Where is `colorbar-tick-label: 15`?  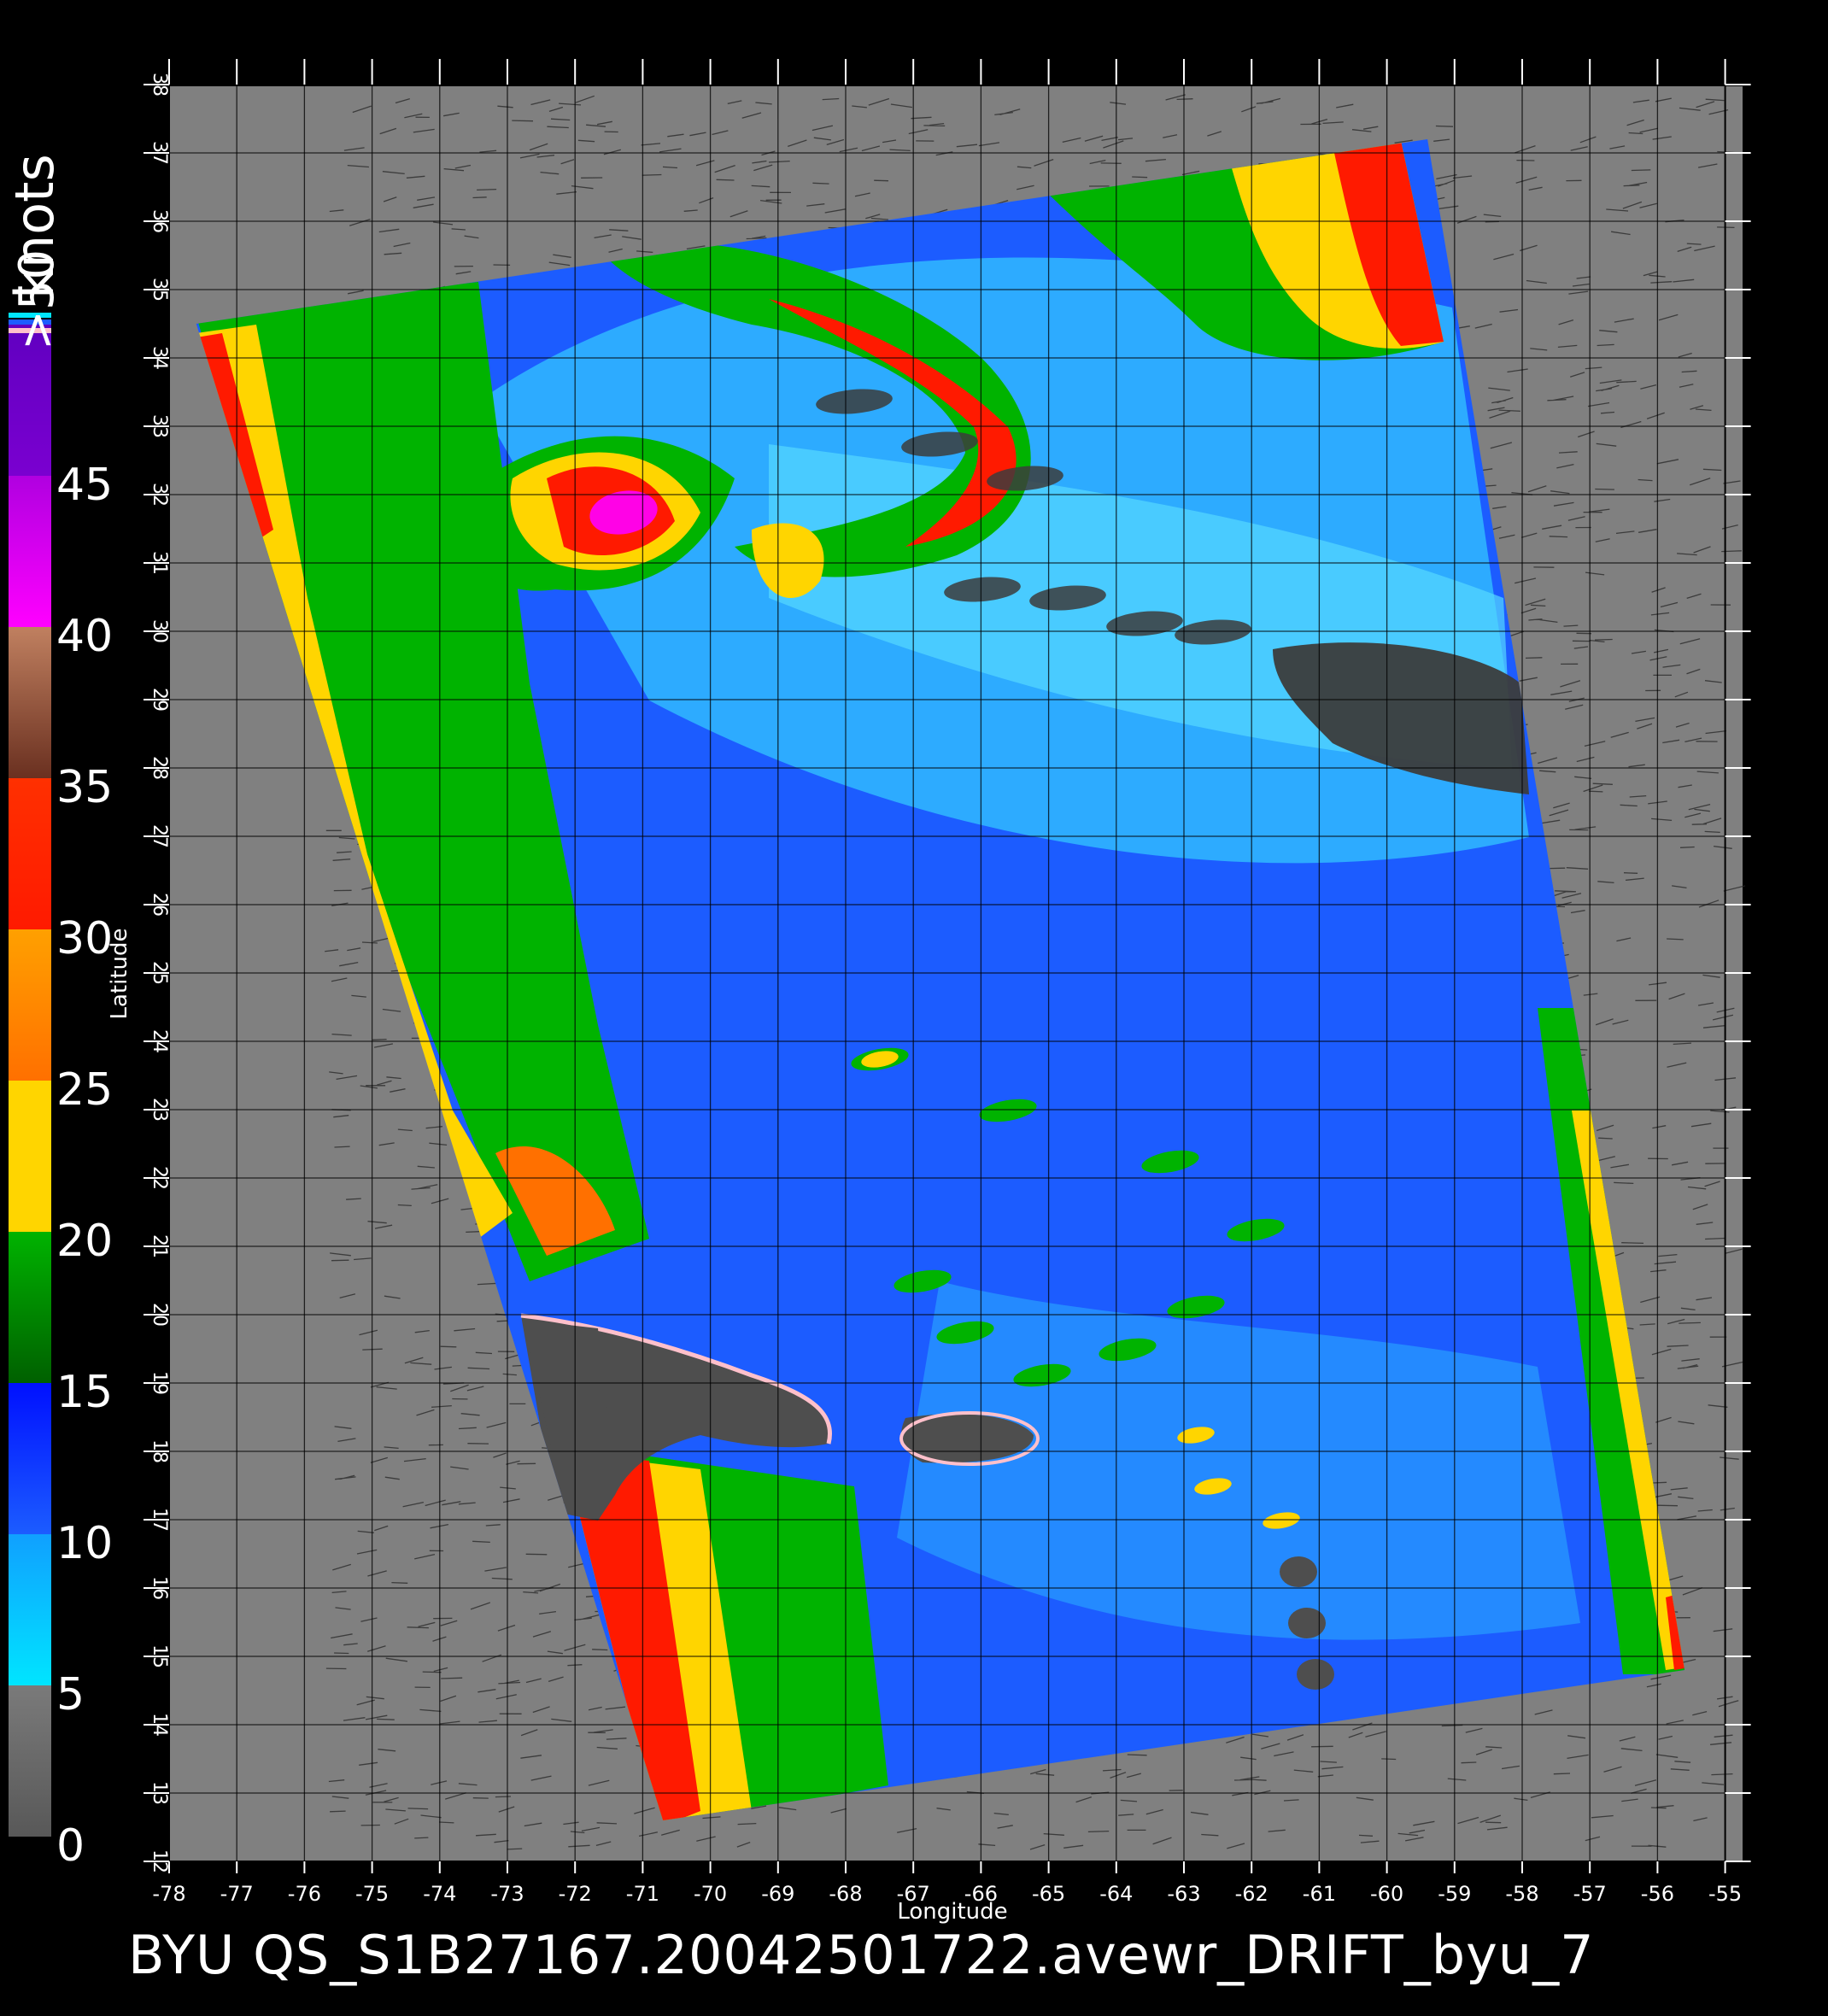
colorbar-tick-label: 15 is located at coordinates (84, 1392).